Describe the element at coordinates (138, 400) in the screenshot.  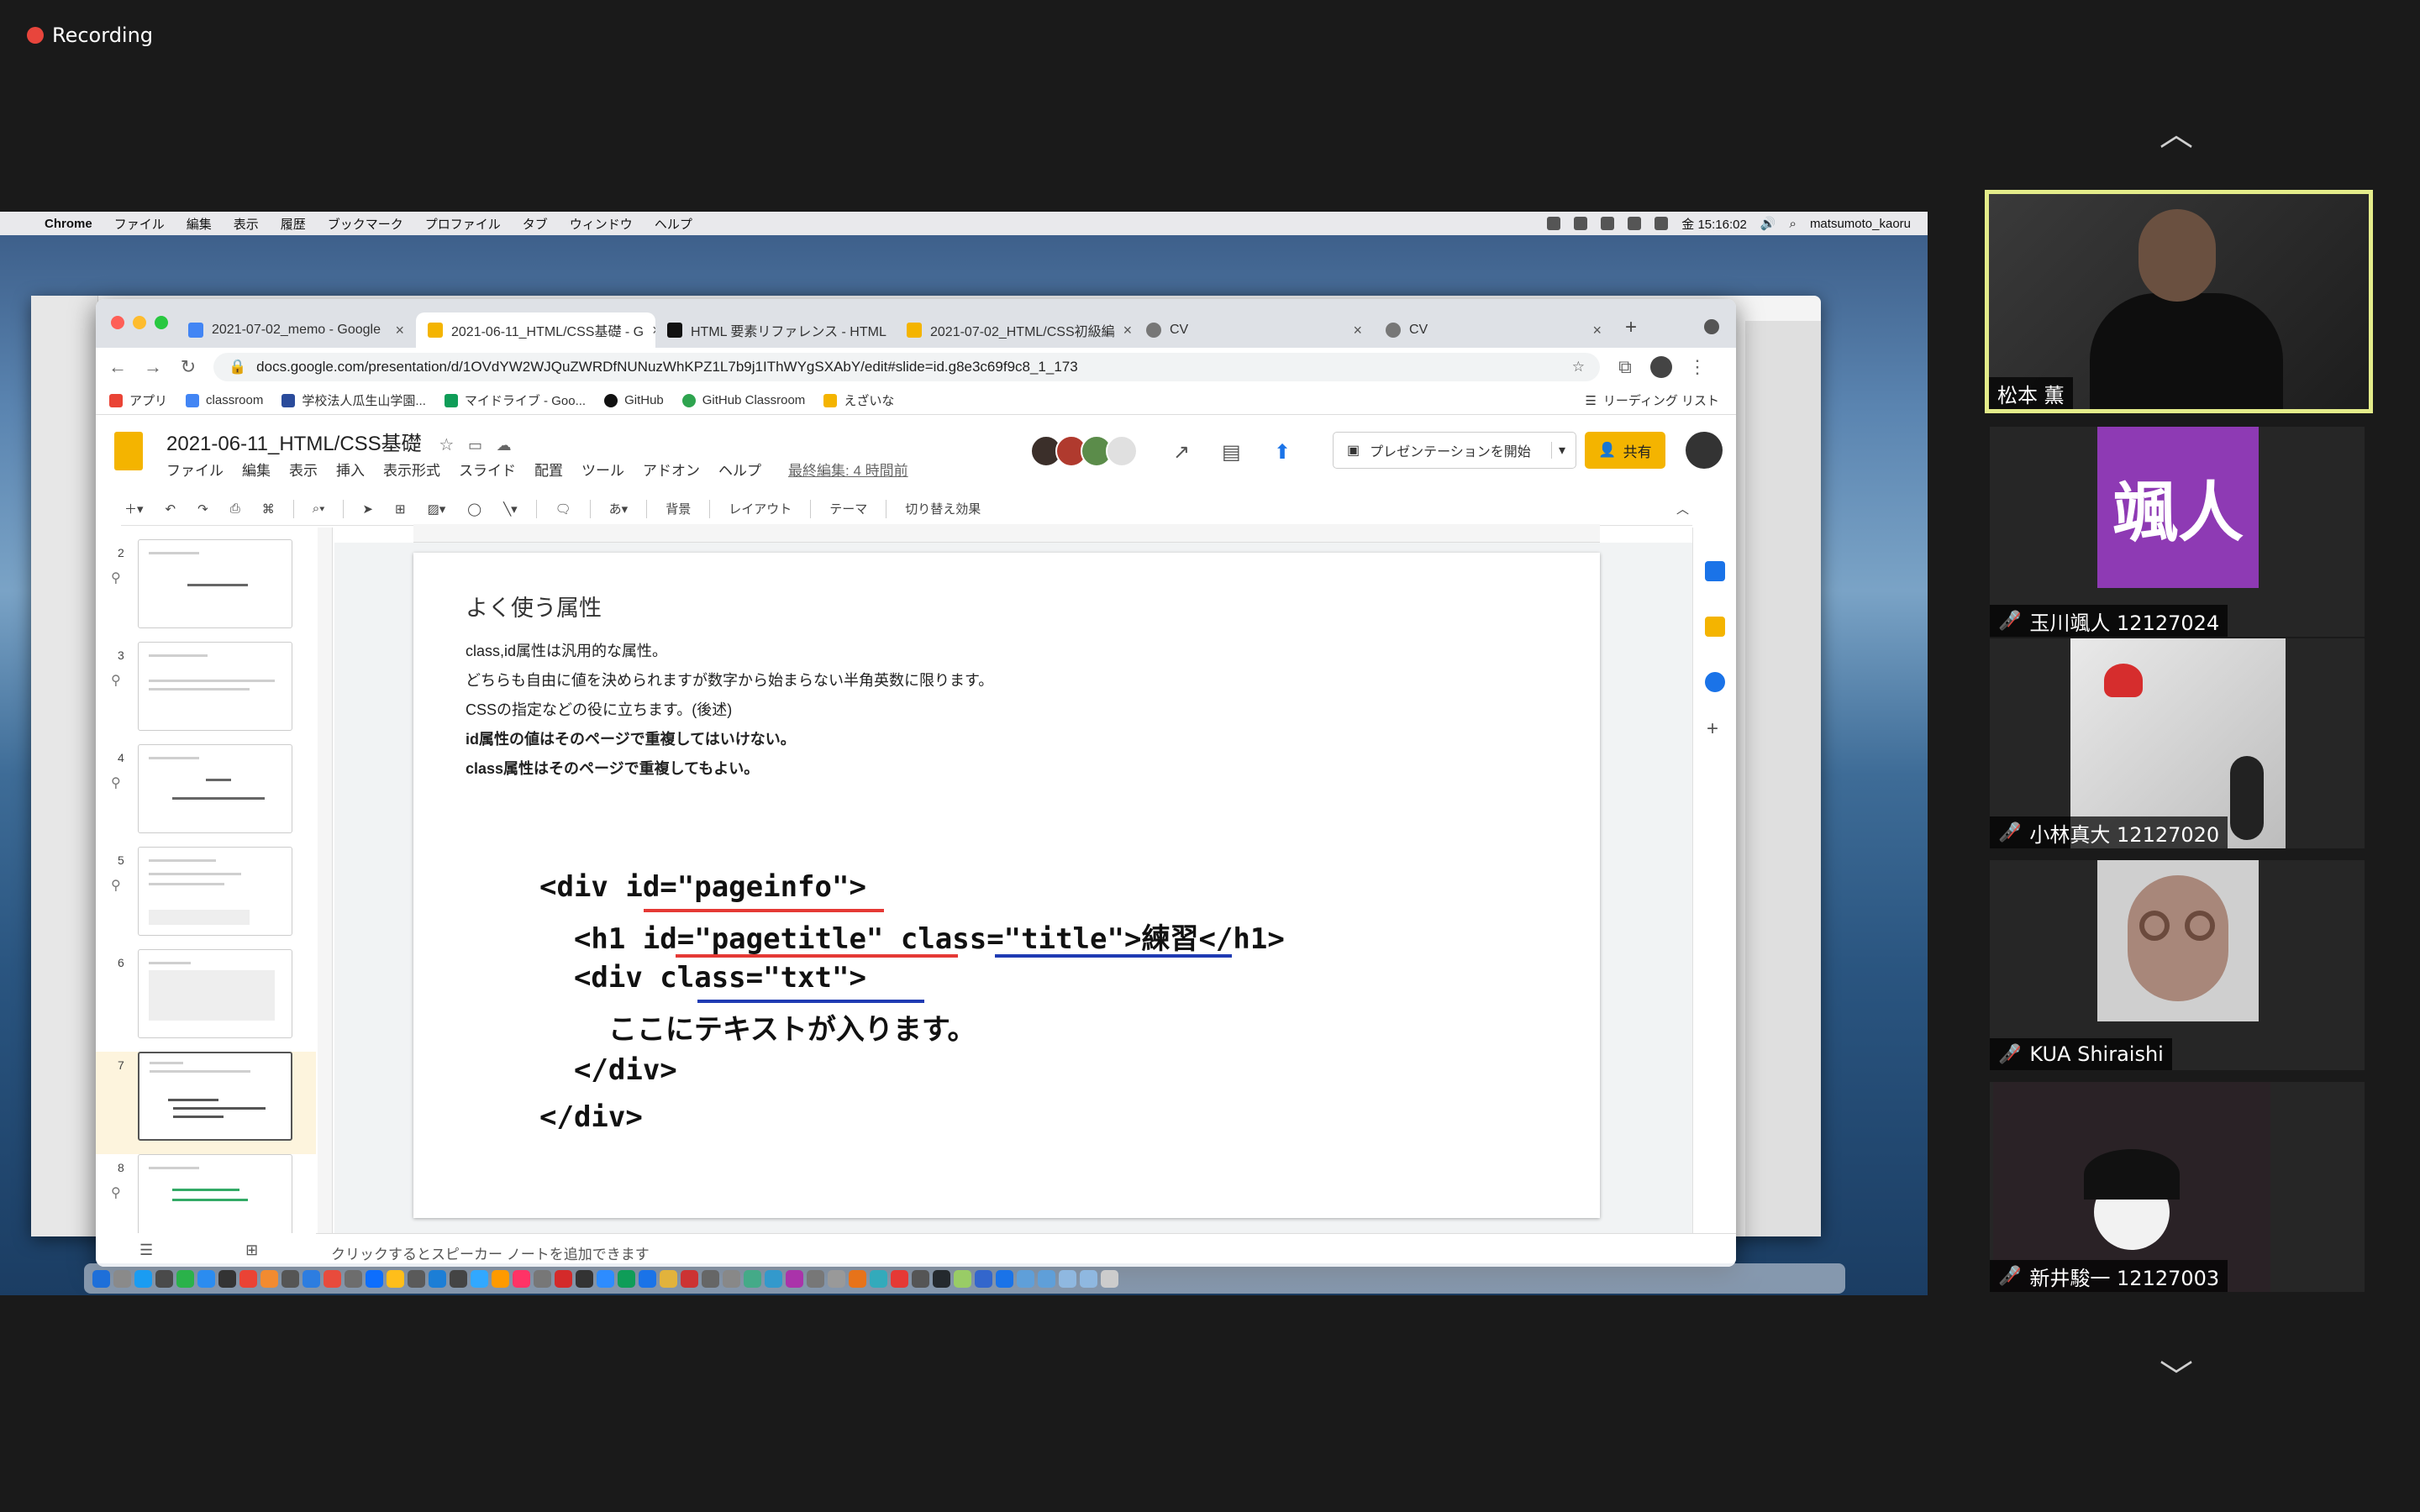
I see `bookmark-apps: アプリ` at that location.